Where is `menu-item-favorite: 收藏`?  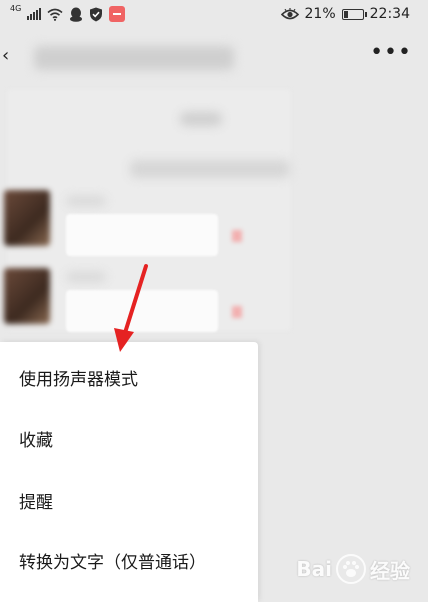
menu-item-favorite: 收藏 is located at coordinates (36, 438).